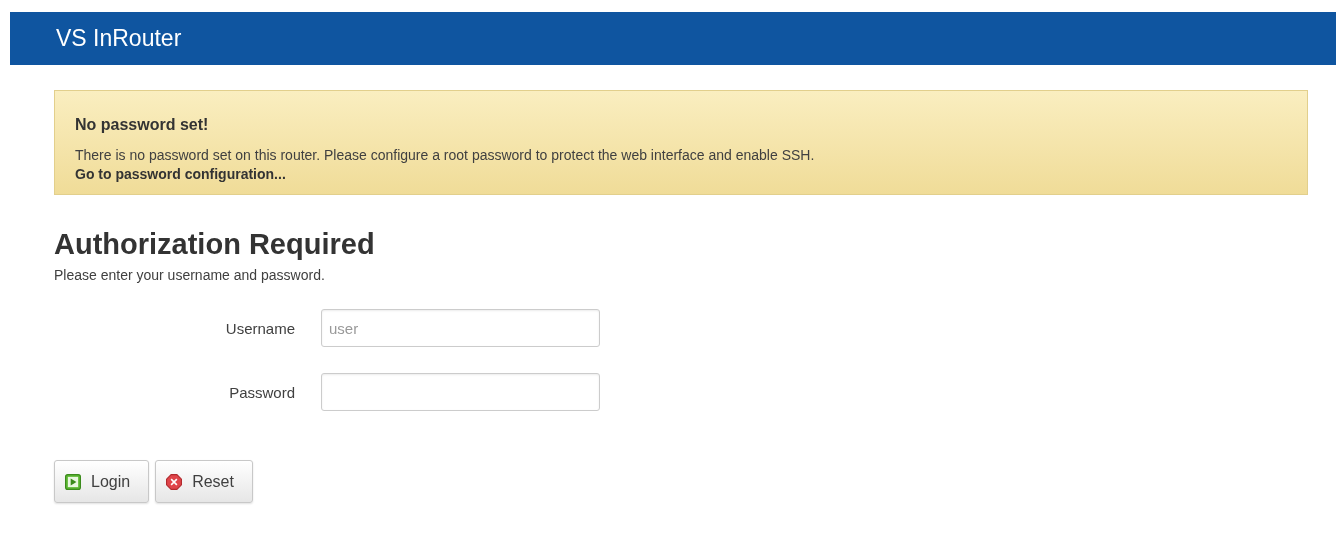 The width and height of the screenshot is (1336, 549). What do you see at coordinates (259, 328) in the screenshot?
I see `field-label: Username` at bounding box center [259, 328].